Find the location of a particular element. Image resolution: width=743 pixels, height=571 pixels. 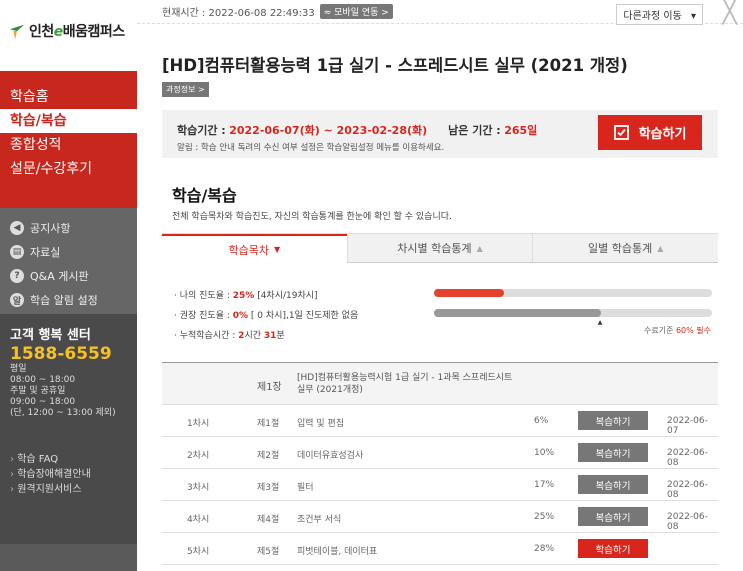

lesson-progress: 6% is located at coordinates (541, 421).